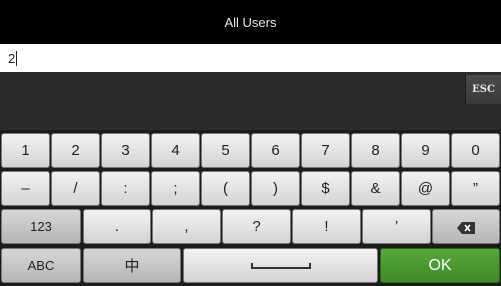 The height and width of the screenshot is (286, 501). What do you see at coordinates (475, 150) in the screenshot?
I see `key-0: 0` at bounding box center [475, 150].